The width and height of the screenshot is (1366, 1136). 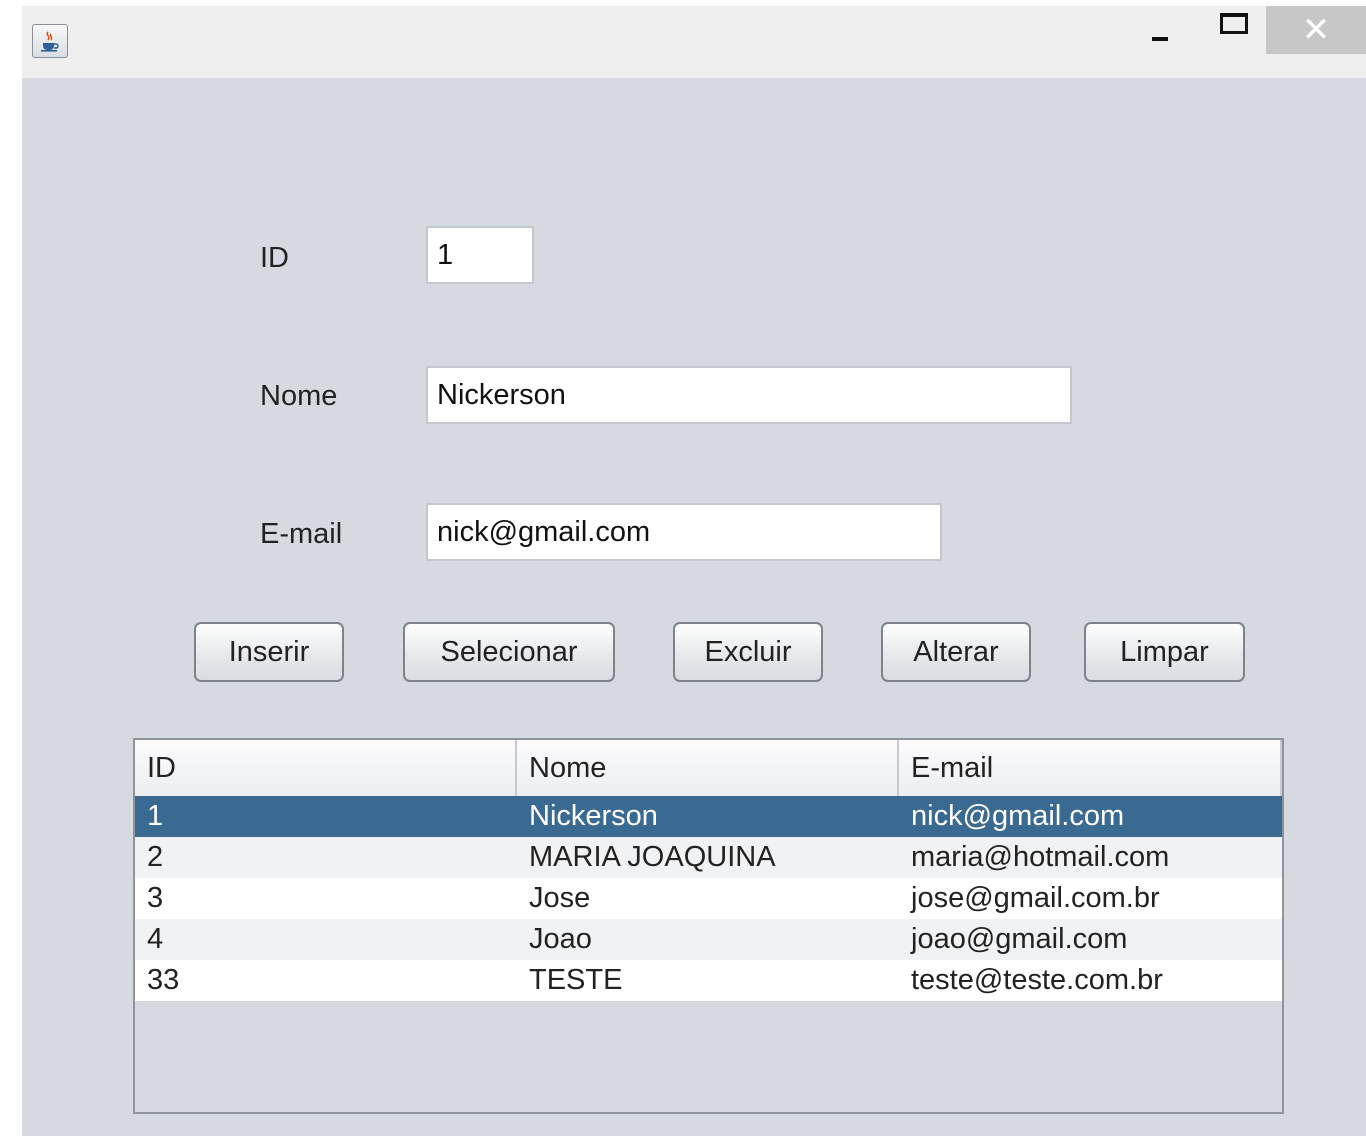 What do you see at coordinates (652, 857) in the screenshot?
I see `cell-nome: MARIA JOAQUINA` at bounding box center [652, 857].